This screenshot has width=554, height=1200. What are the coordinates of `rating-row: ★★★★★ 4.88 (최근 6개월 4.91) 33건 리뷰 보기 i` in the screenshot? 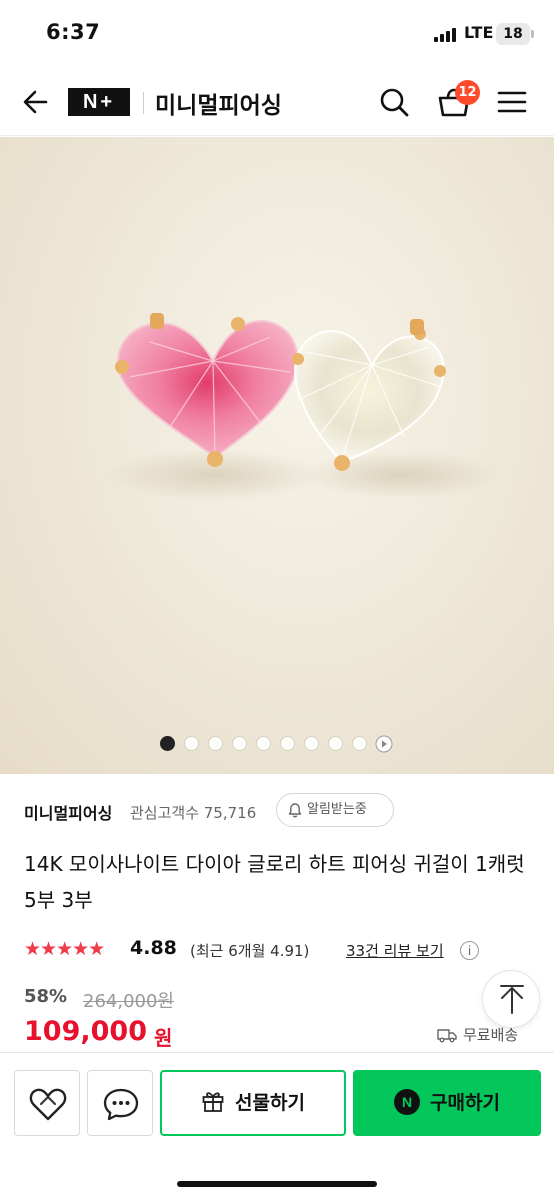 It's located at (284, 950).